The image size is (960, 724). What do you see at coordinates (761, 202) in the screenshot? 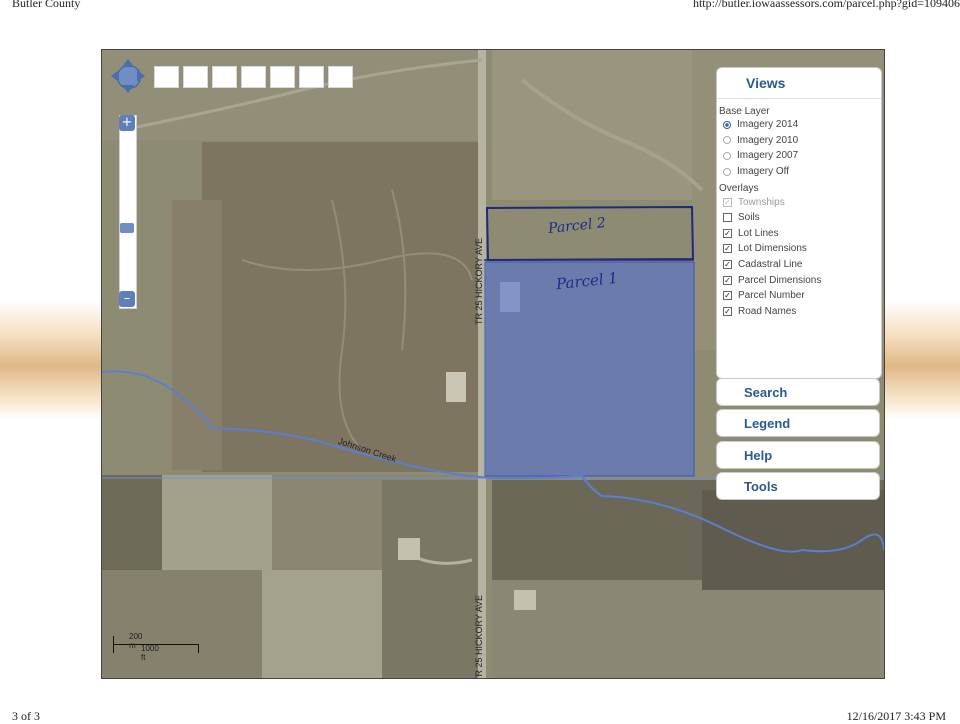
I see `overlay-label: Townships` at bounding box center [761, 202].